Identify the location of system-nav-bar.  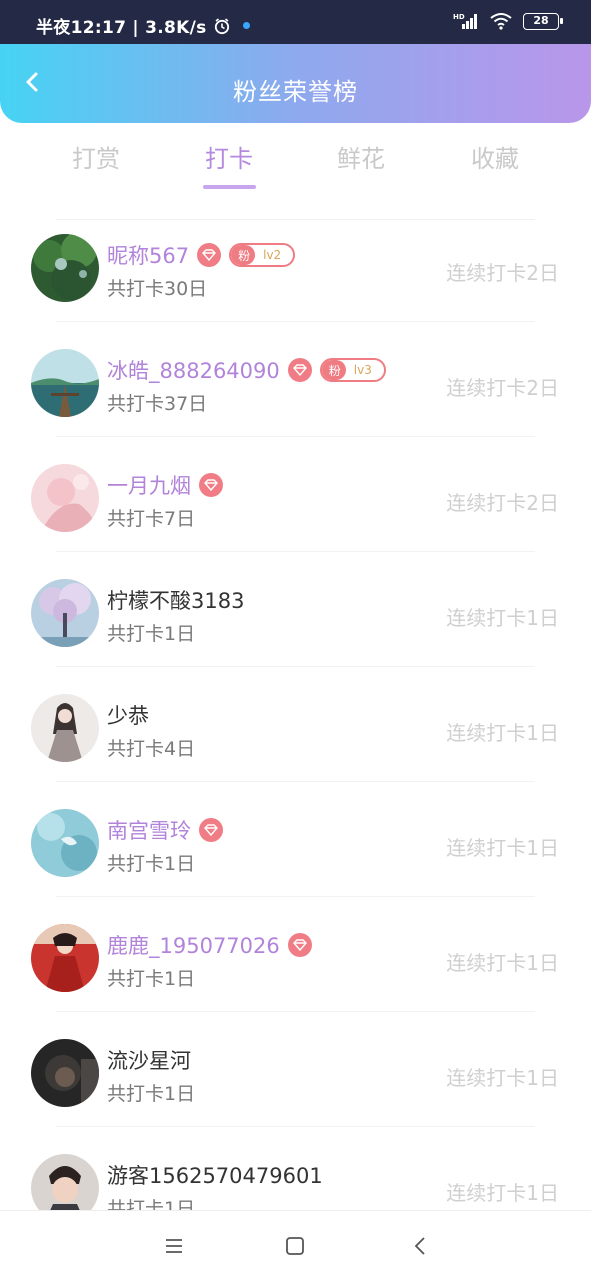
(295, 1245).